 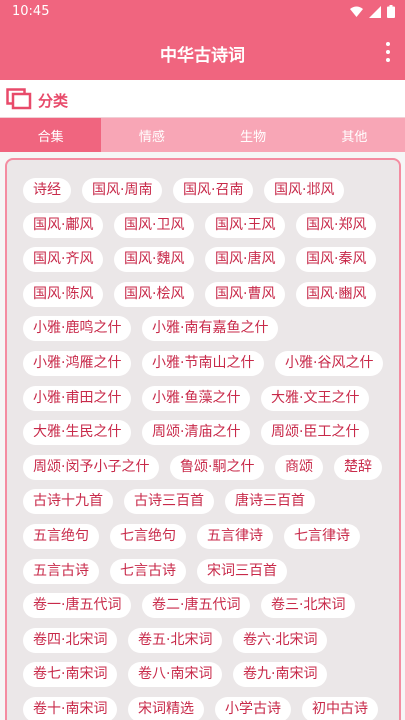 I want to click on collection-chip: 小雅·鸿雁之什, so click(x=77, y=363).